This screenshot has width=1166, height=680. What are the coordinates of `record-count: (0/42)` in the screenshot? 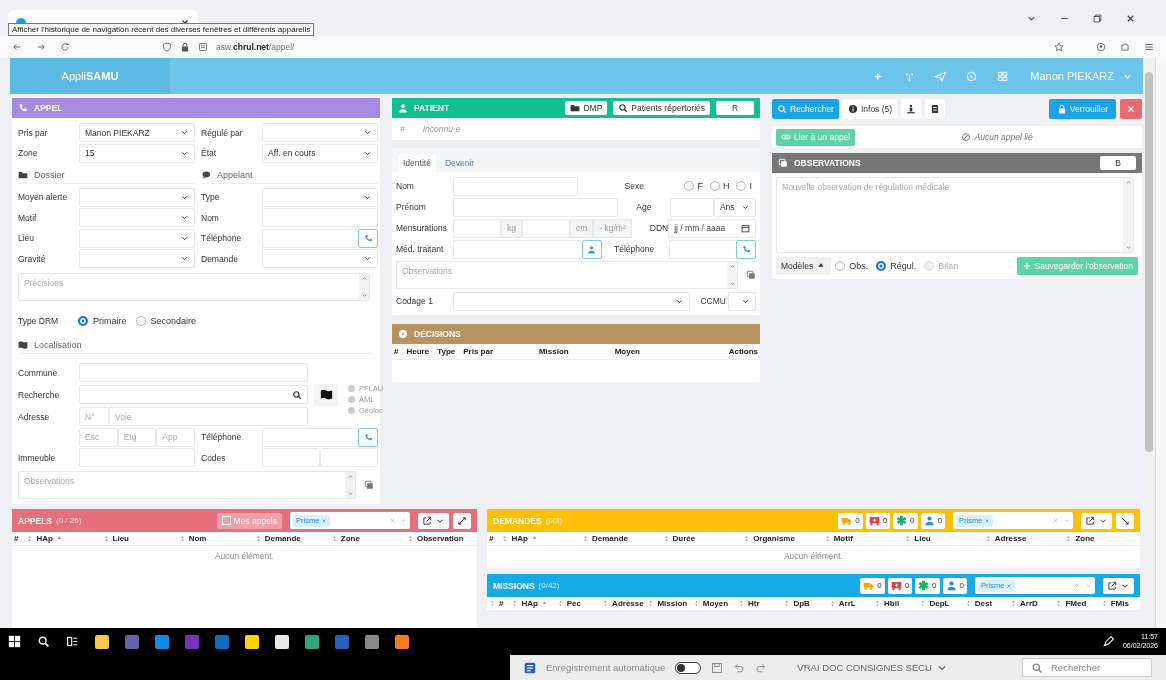 It's located at (549, 585).